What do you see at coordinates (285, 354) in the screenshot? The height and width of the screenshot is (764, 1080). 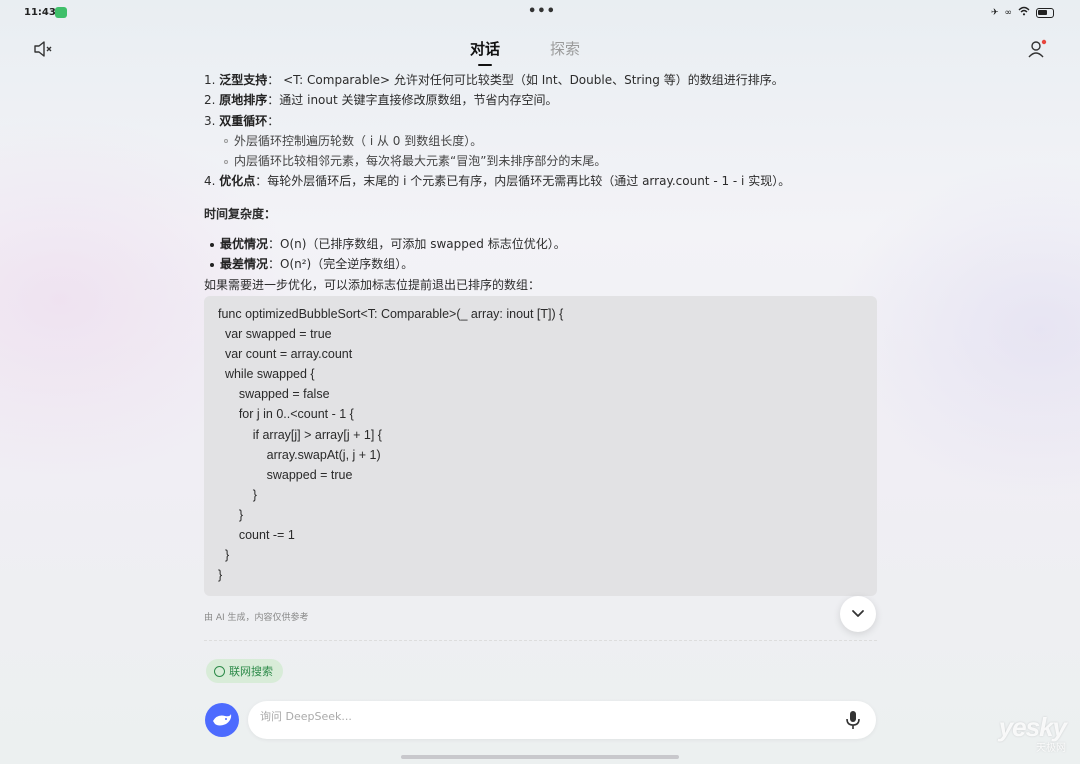 I see `code-line: var count = array.count` at bounding box center [285, 354].